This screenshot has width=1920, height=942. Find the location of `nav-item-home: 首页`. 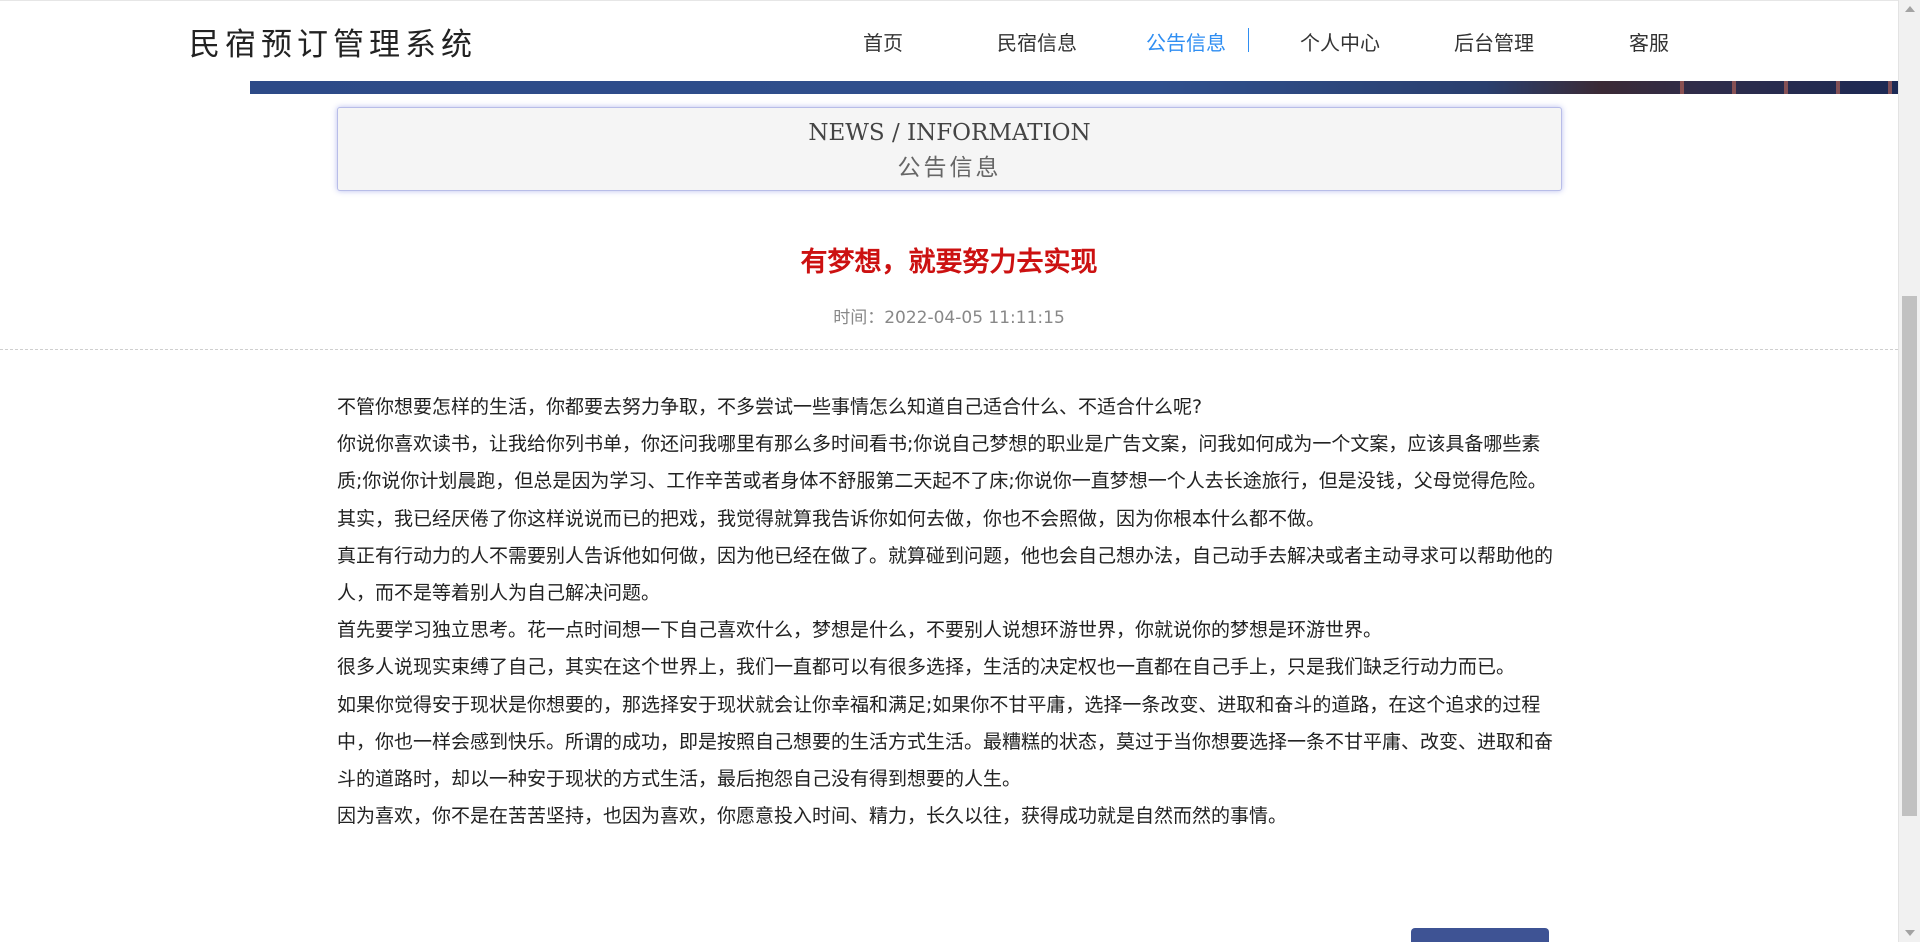

nav-item-home: 首页 is located at coordinates (883, 41).